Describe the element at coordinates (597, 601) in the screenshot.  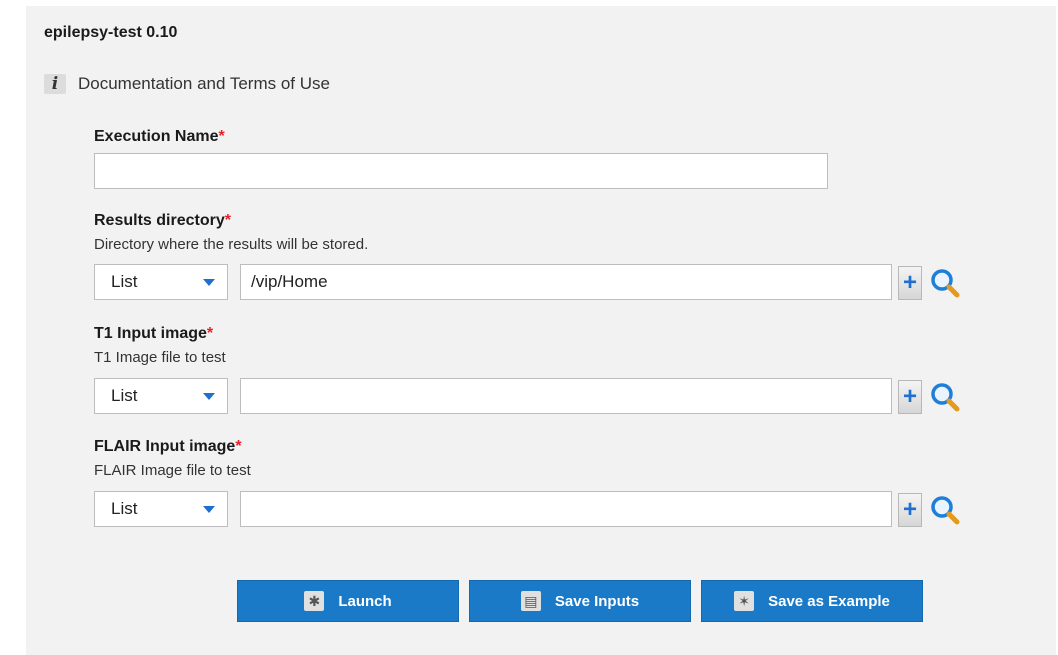
I see `save-inputs-button-label: Save Inputs` at that location.